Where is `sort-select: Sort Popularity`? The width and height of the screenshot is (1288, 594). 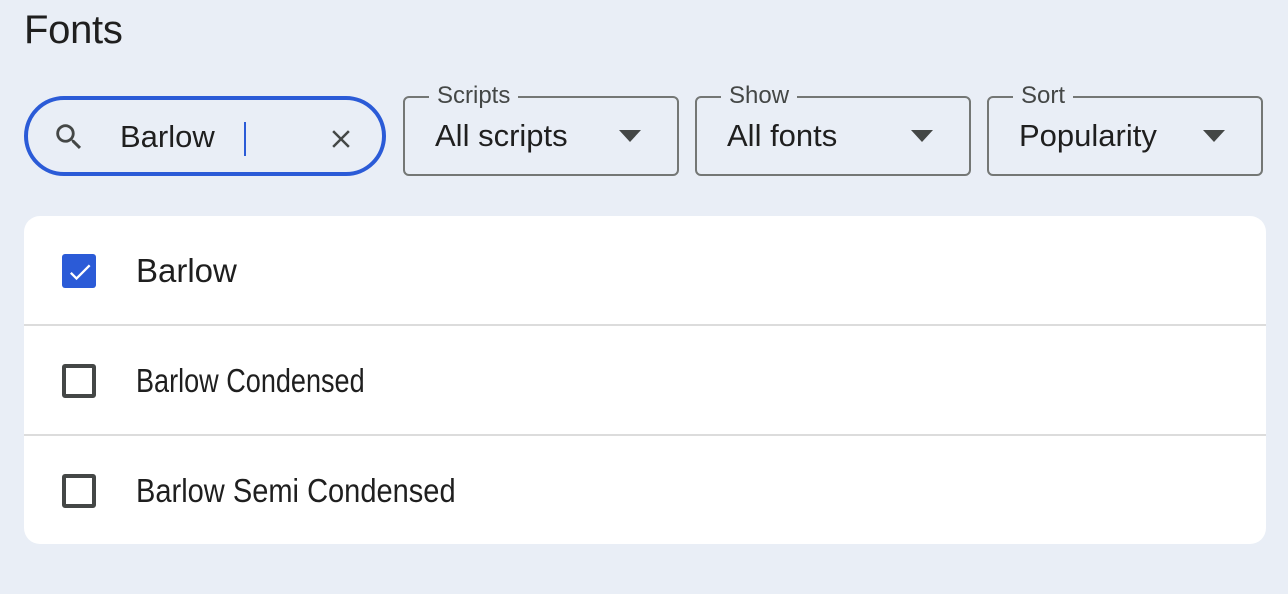 sort-select: Sort Popularity is located at coordinates (1125, 129).